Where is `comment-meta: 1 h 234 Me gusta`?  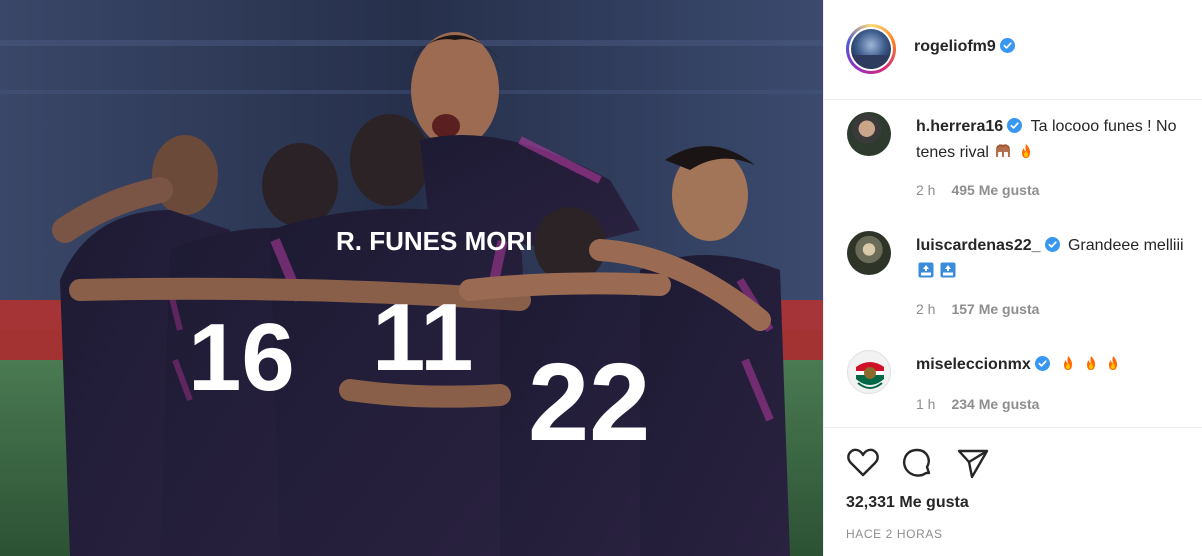
comment-meta: 1 h 234 Me gusta is located at coordinates (977, 404).